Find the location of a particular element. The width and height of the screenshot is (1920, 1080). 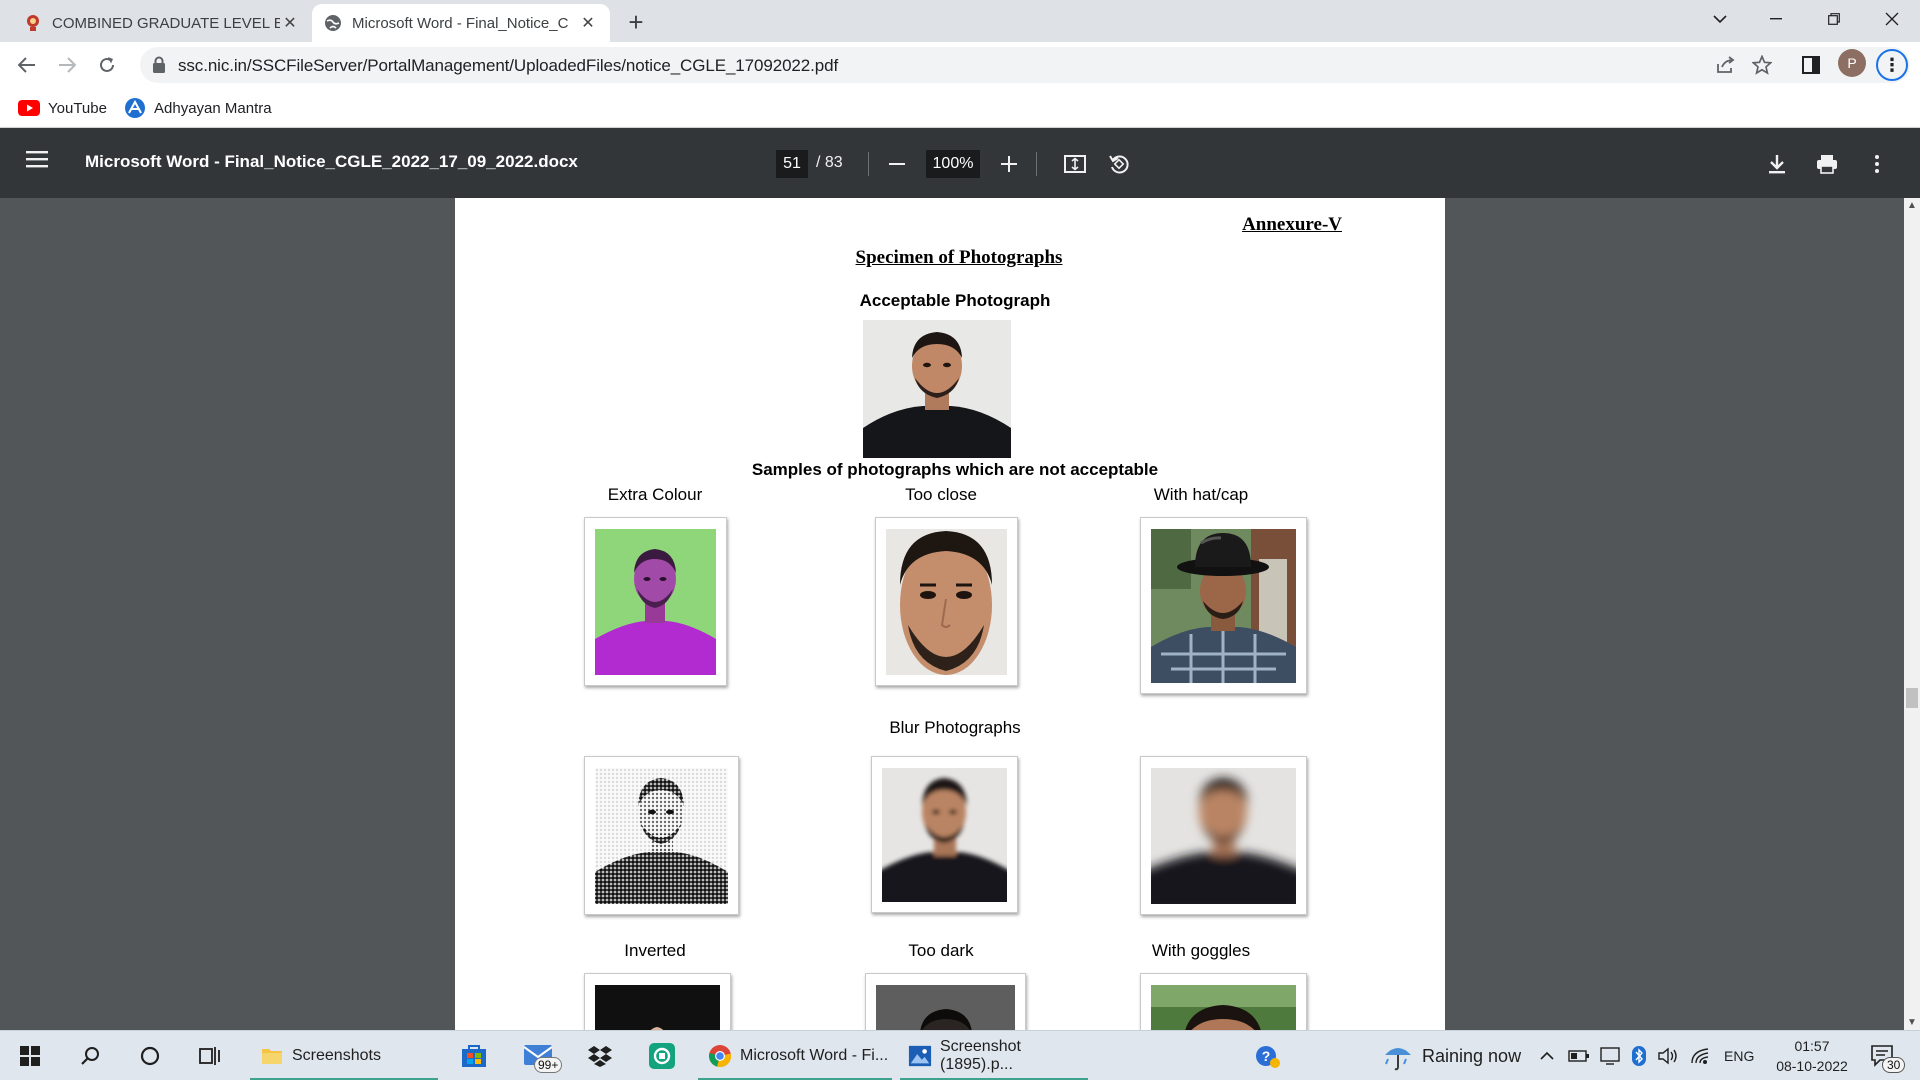

blurred-photograph is located at coordinates (944, 835).